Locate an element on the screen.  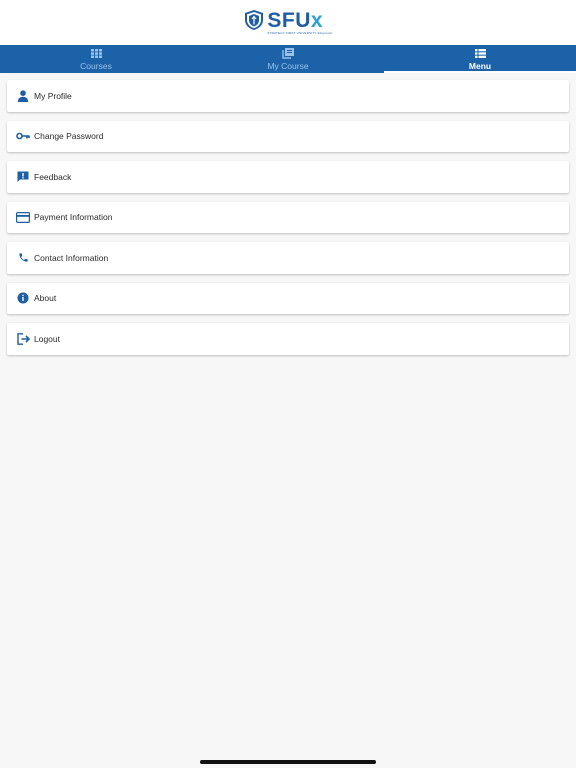
menu-item-payment-information: Payment Information is located at coordinates (288, 217).